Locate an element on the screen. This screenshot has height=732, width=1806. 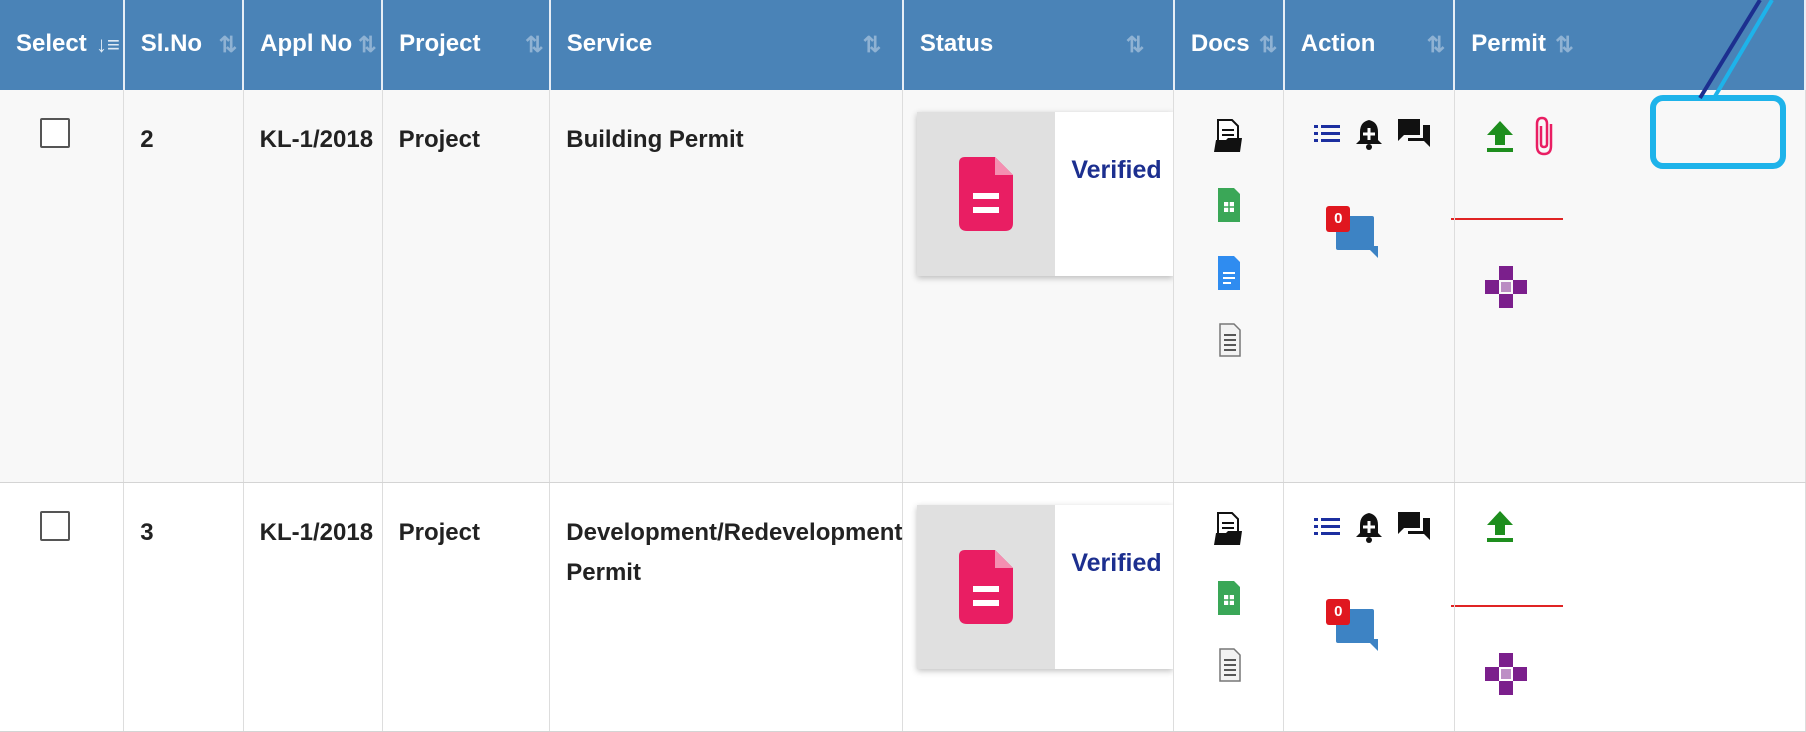
col-header-appl-no: Appl No ⇅ is located at coordinates (313, 45).